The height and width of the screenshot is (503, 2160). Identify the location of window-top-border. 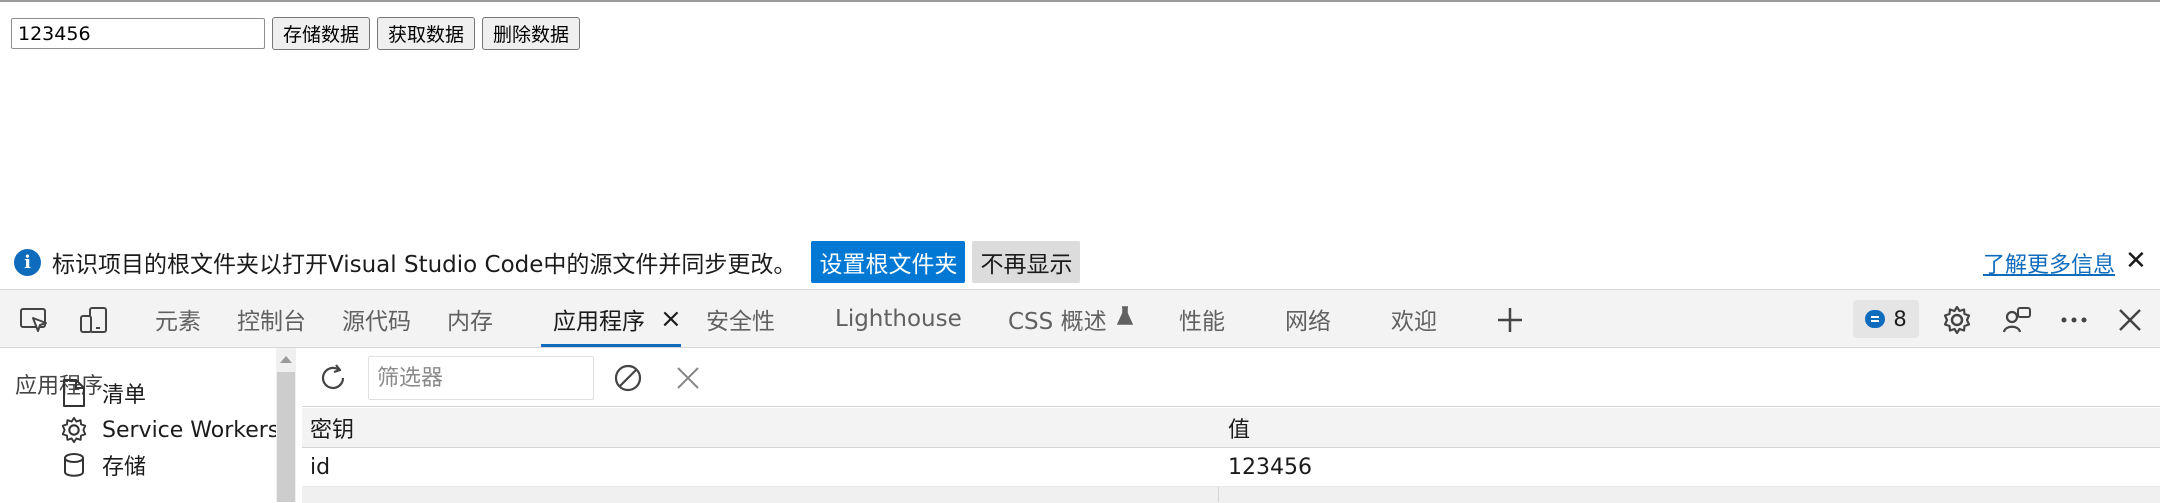
(1080, 1).